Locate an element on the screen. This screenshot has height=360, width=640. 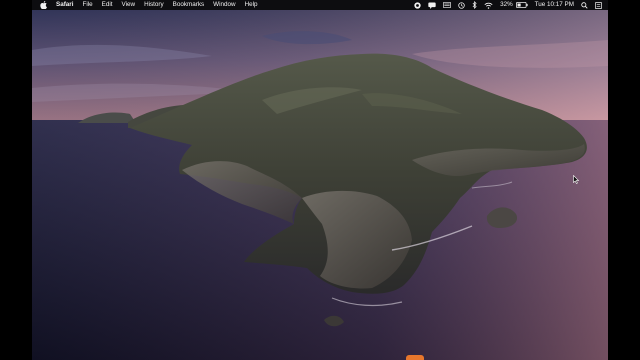
messages-icon is located at coordinates (432, 5).